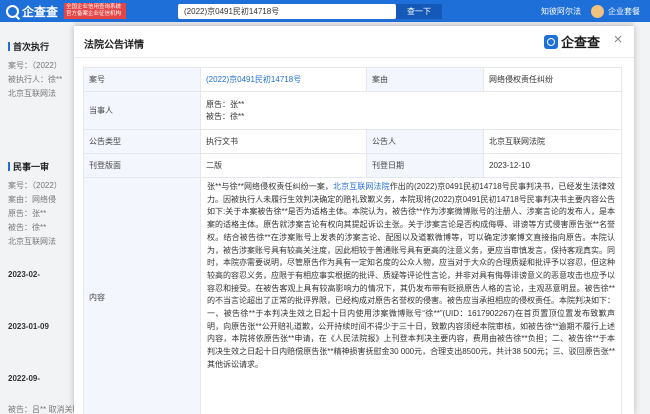 This screenshot has width=650, height=414. What do you see at coordinates (32, 199) in the screenshot?
I see `bg-cause: 案由：网络侵` at bounding box center [32, 199].